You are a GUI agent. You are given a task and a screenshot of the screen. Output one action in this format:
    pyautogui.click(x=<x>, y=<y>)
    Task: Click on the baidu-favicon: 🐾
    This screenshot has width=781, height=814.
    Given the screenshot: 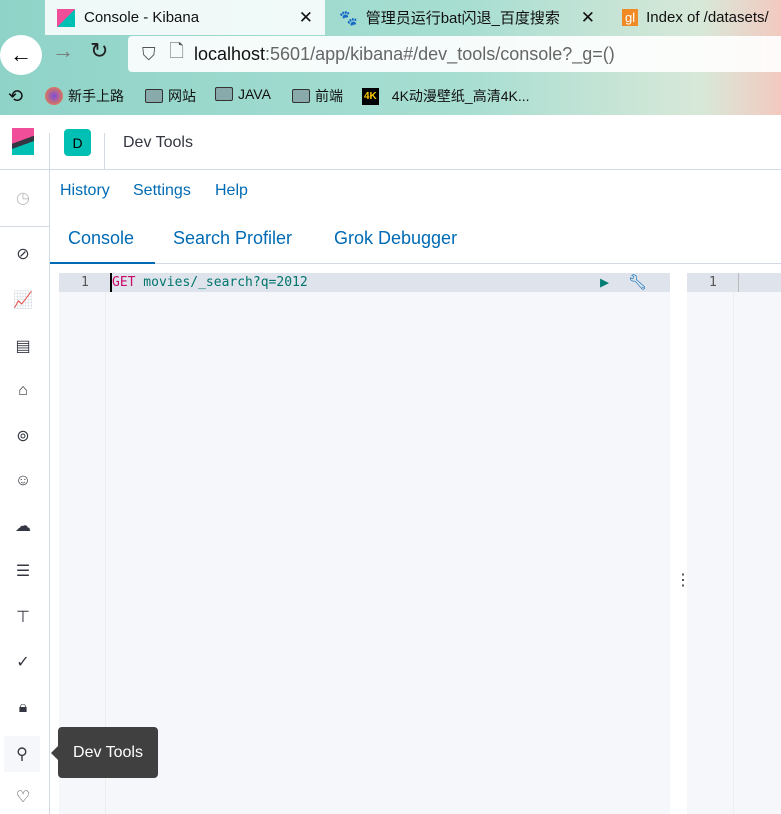 What is the action you would take?
    pyautogui.click(x=348, y=18)
    